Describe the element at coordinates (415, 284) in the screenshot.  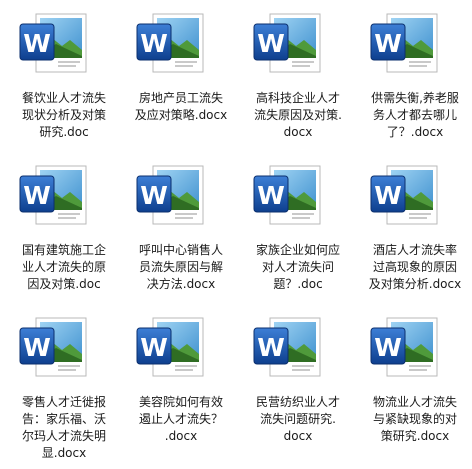
I see `file-name-line: 及对策分析.docx` at that location.